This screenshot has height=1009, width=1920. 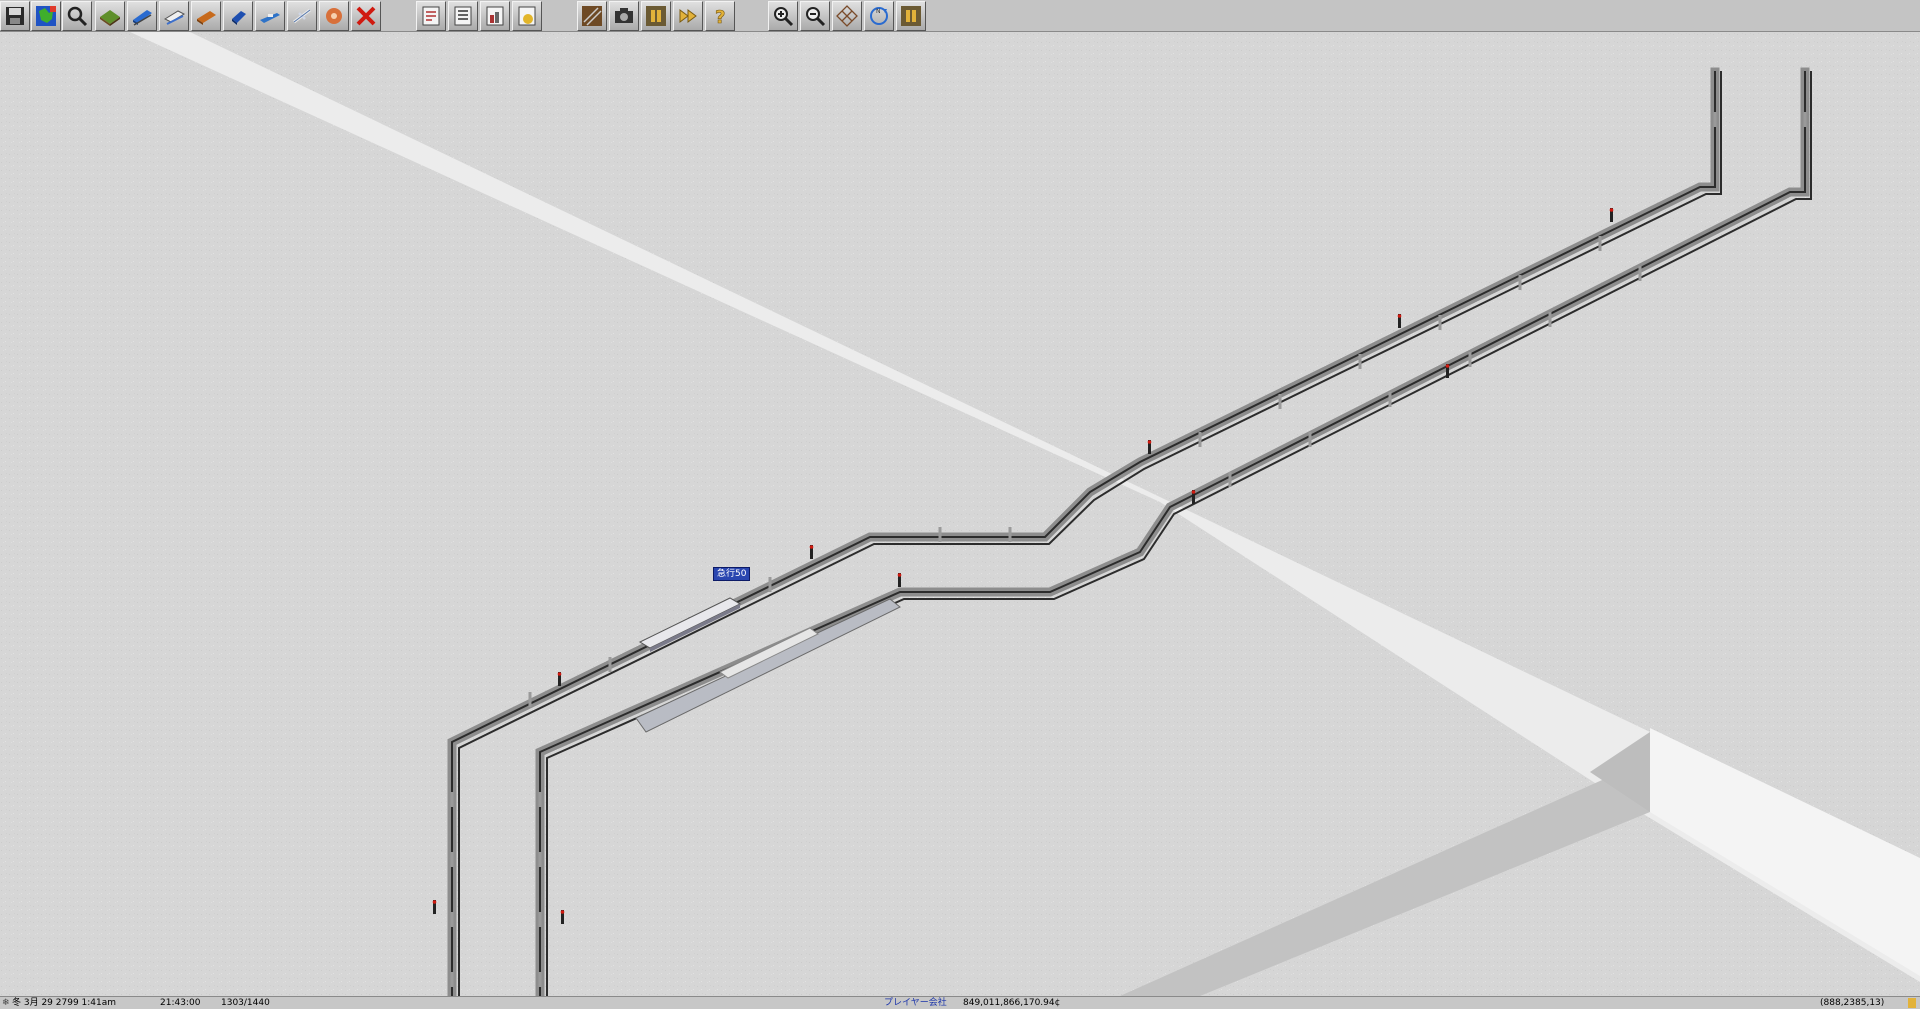 I want to click on railway-train-icon, so click(x=142, y=18).